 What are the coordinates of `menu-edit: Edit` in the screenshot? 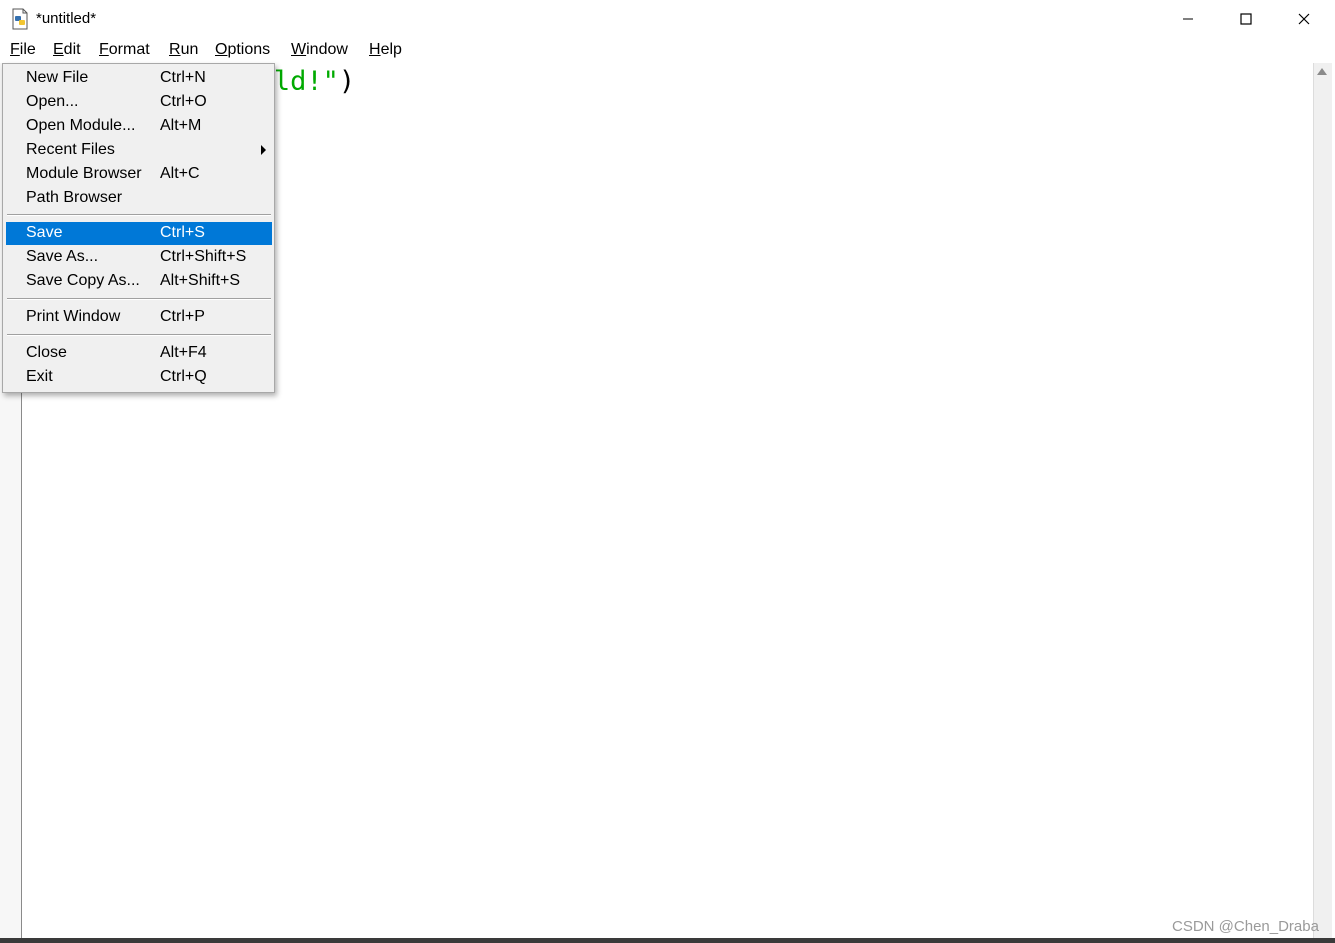 It's located at (67, 50).